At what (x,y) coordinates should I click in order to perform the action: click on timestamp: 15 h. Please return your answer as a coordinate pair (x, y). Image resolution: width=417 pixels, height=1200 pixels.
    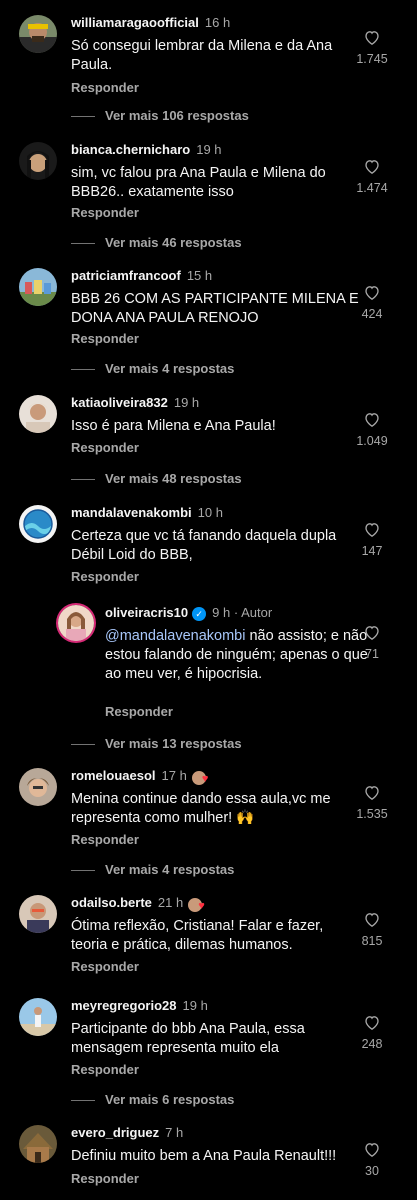
    Looking at the image, I should click on (199, 275).